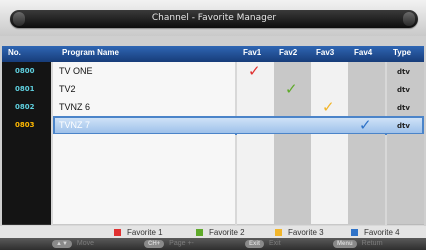 The image size is (426, 250). I want to click on title-bar: Channel - Favorite Manager, so click(214, 19).